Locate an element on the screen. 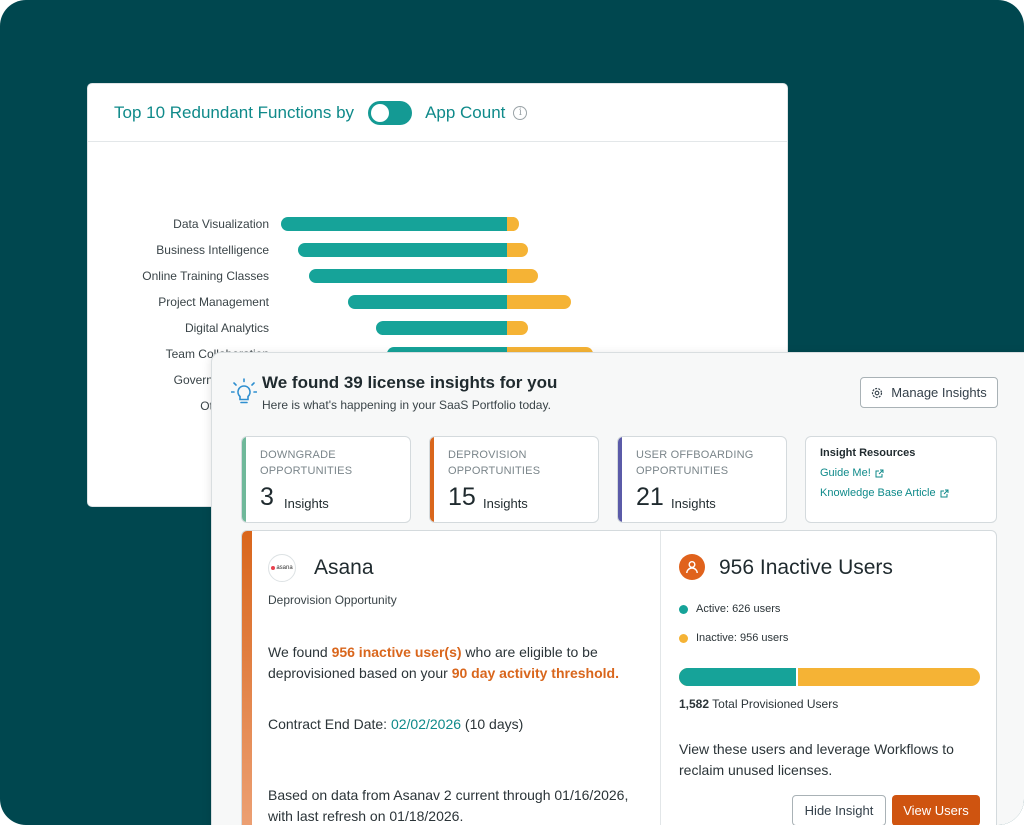 This screenshot has height=825, width=1024. inactive-count: 956 inactive user(s) is located at coordinates (396, 652).